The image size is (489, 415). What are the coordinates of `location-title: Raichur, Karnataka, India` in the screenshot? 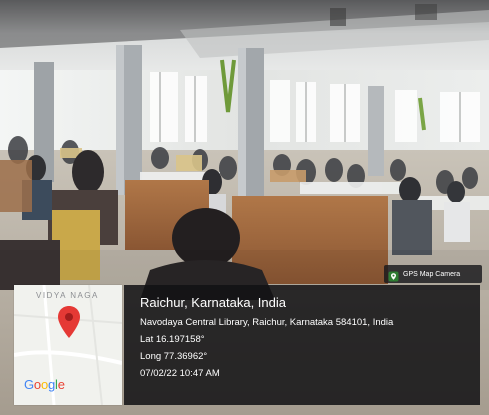 It's located at (213, 302).